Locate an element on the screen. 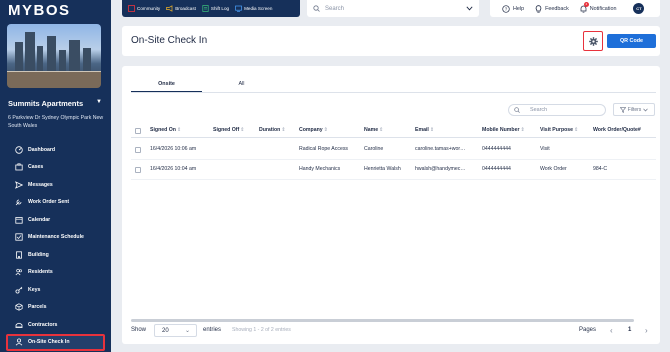 The height and width of the screenshot is (352, 670). search-input: Search is located at coordinates (395, 9).